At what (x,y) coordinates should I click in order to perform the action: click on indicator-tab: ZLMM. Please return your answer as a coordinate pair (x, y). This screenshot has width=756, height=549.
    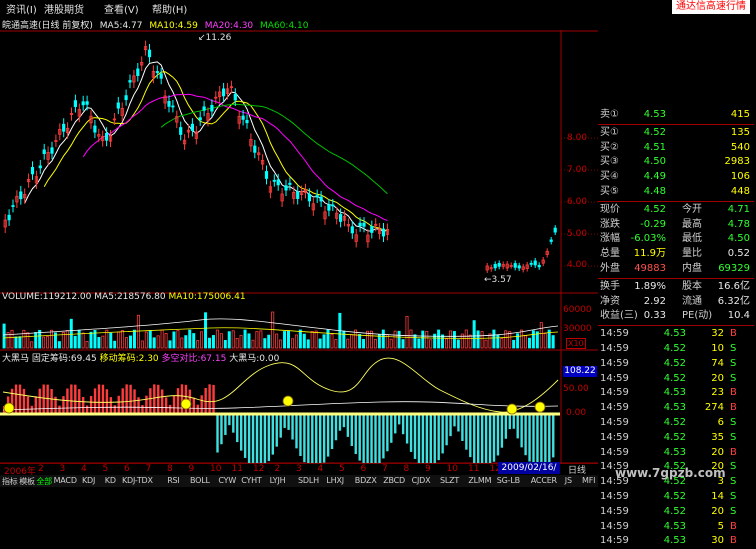
    Looking at the image, I should click on (479, 480).